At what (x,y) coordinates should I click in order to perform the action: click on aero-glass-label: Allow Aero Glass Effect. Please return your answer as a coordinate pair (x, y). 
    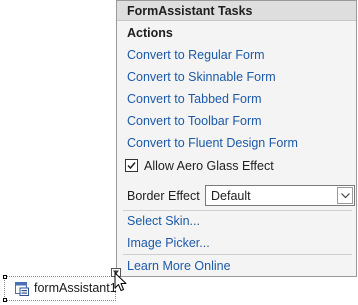
    Looking at the image, I should click on (209, 166).